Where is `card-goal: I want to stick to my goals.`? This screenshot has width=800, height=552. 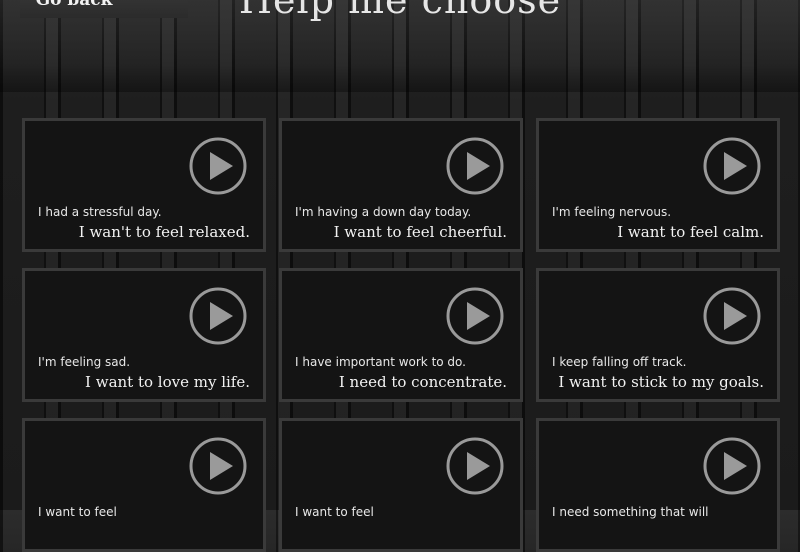 card-goal: I want to stick to my goals. is located at coordinates (661, 382).